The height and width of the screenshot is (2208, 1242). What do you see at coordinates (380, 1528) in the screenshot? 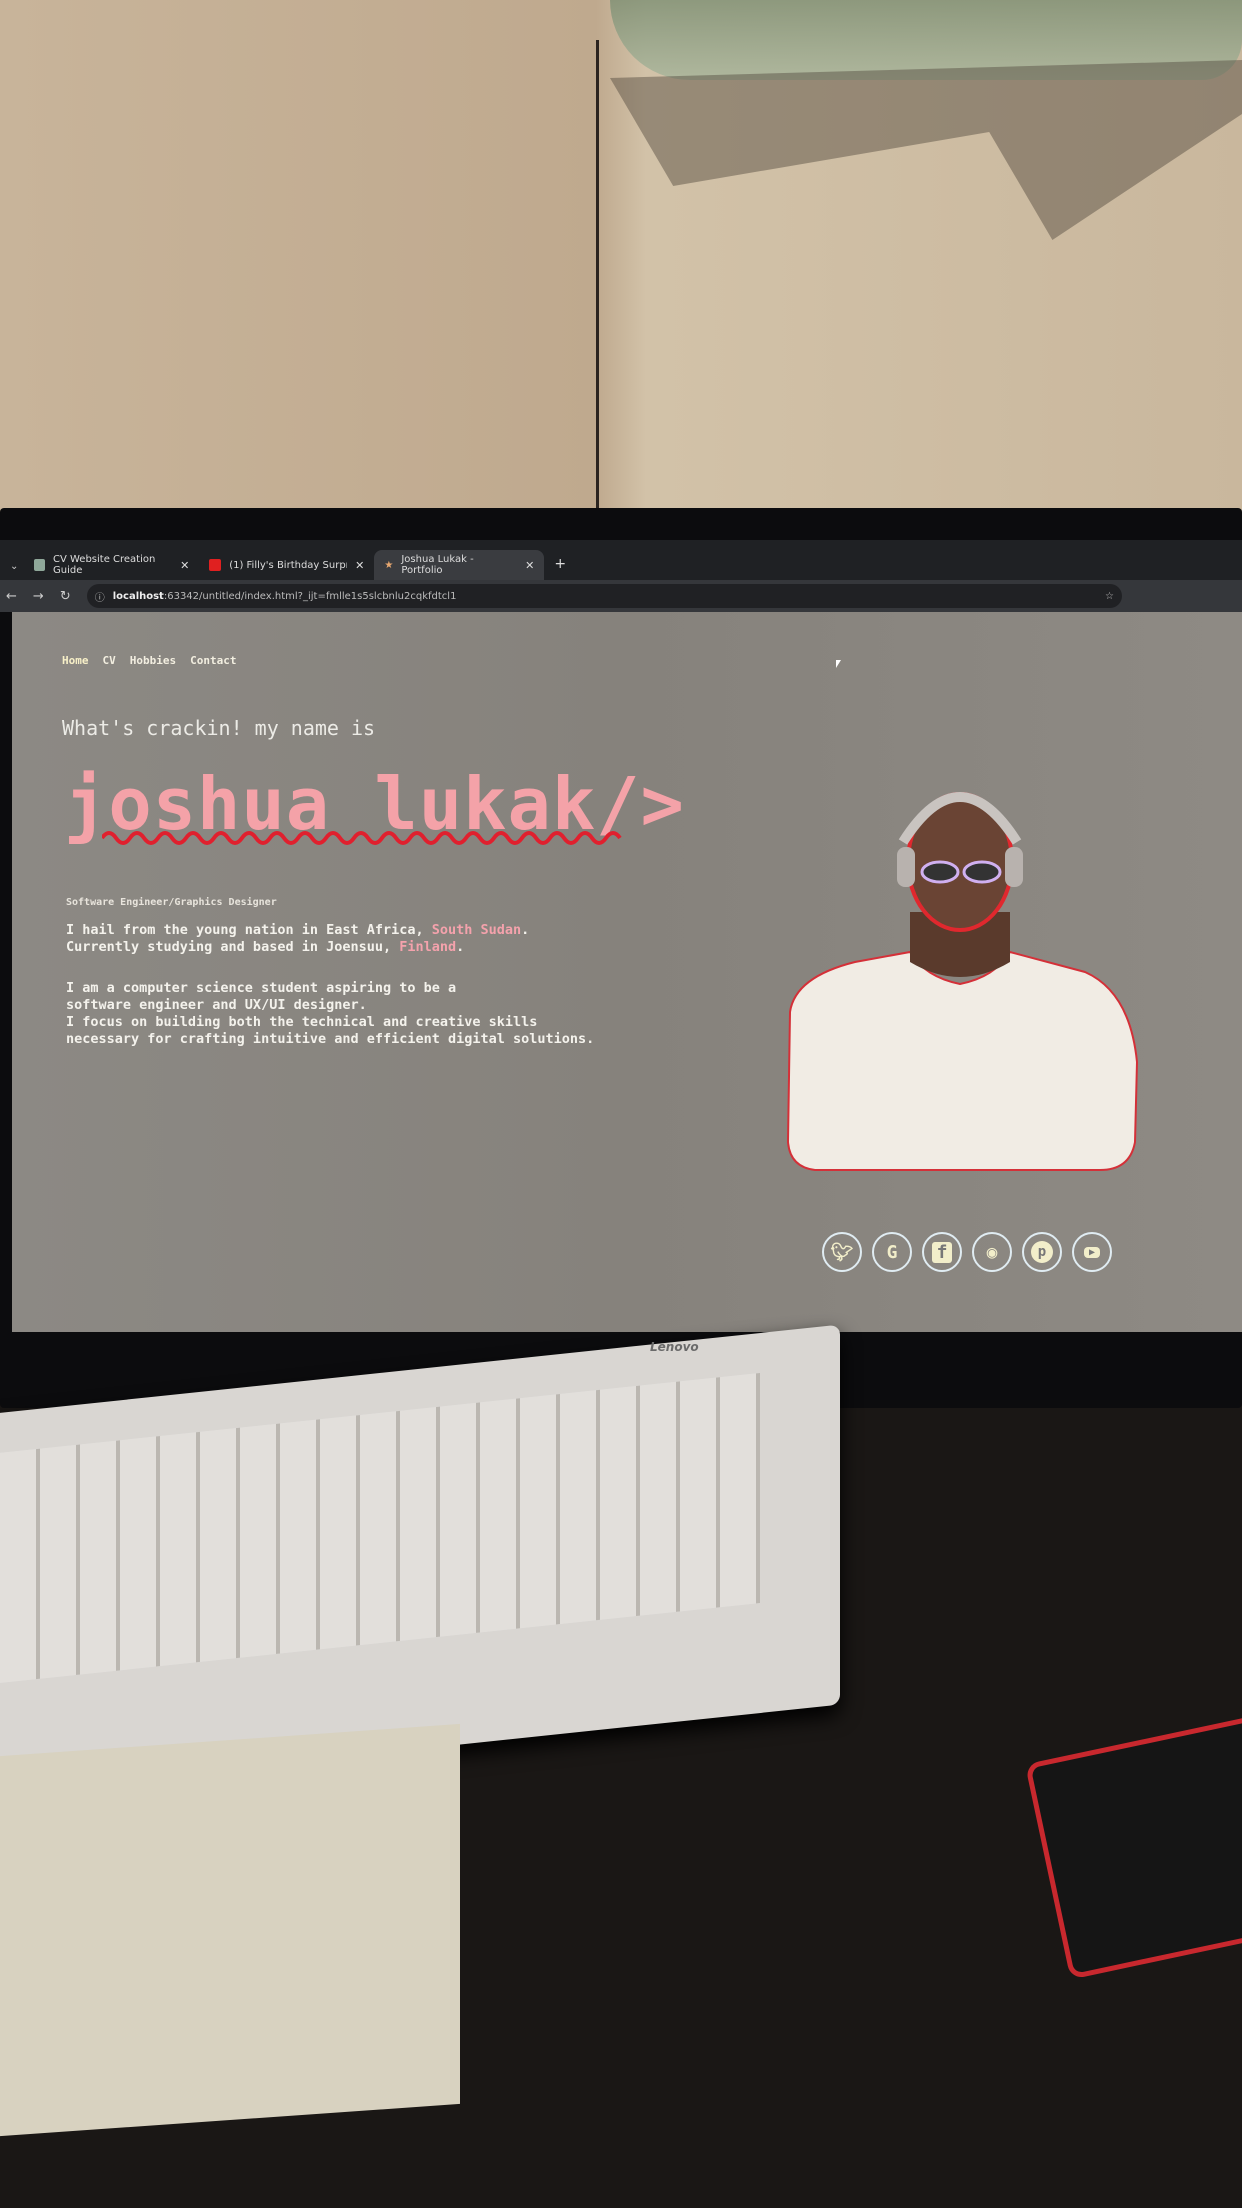
I see `keyboard-keys` at bounding box center [380, 1528].